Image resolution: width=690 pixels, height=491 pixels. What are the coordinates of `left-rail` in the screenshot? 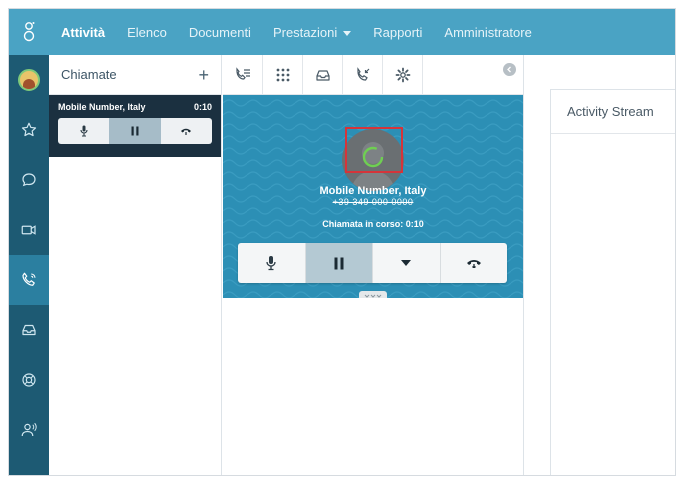 It's located at (29, 265).